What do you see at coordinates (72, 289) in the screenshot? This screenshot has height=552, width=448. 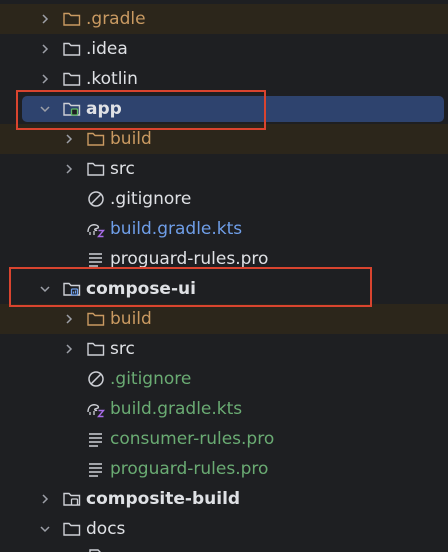 I see `library-module-folder-icon` at bounding box center [72, 289].